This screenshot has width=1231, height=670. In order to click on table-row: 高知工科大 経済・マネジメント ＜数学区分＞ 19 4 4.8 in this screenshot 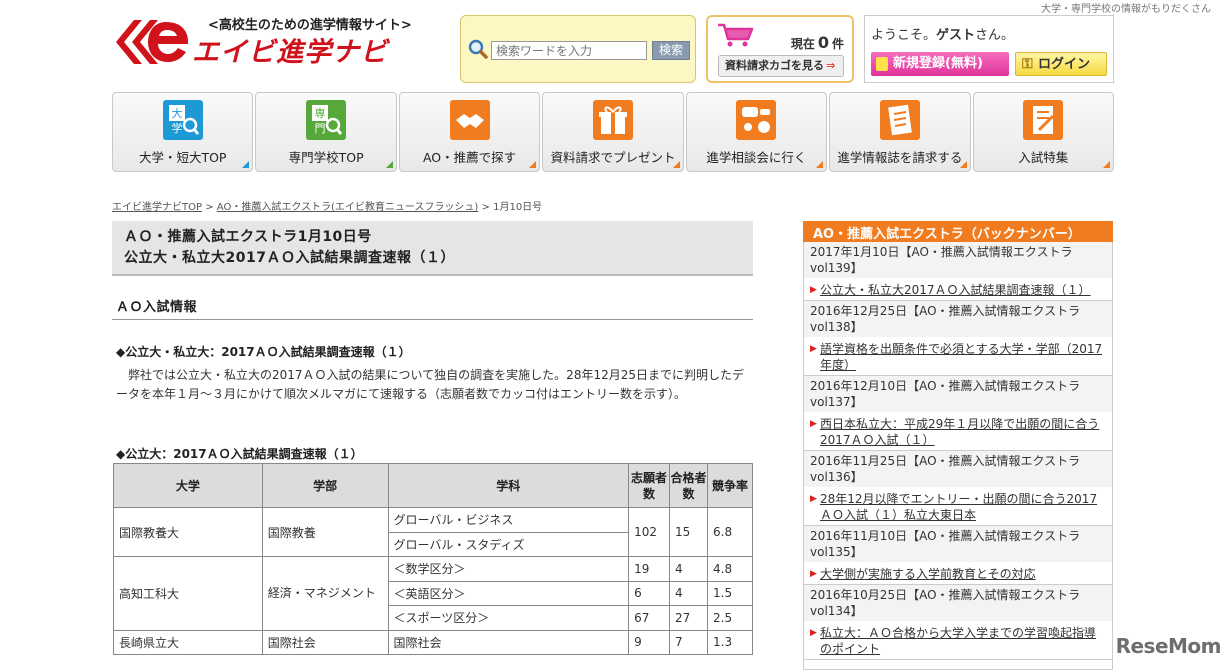, I will do `click(433, 593)`.